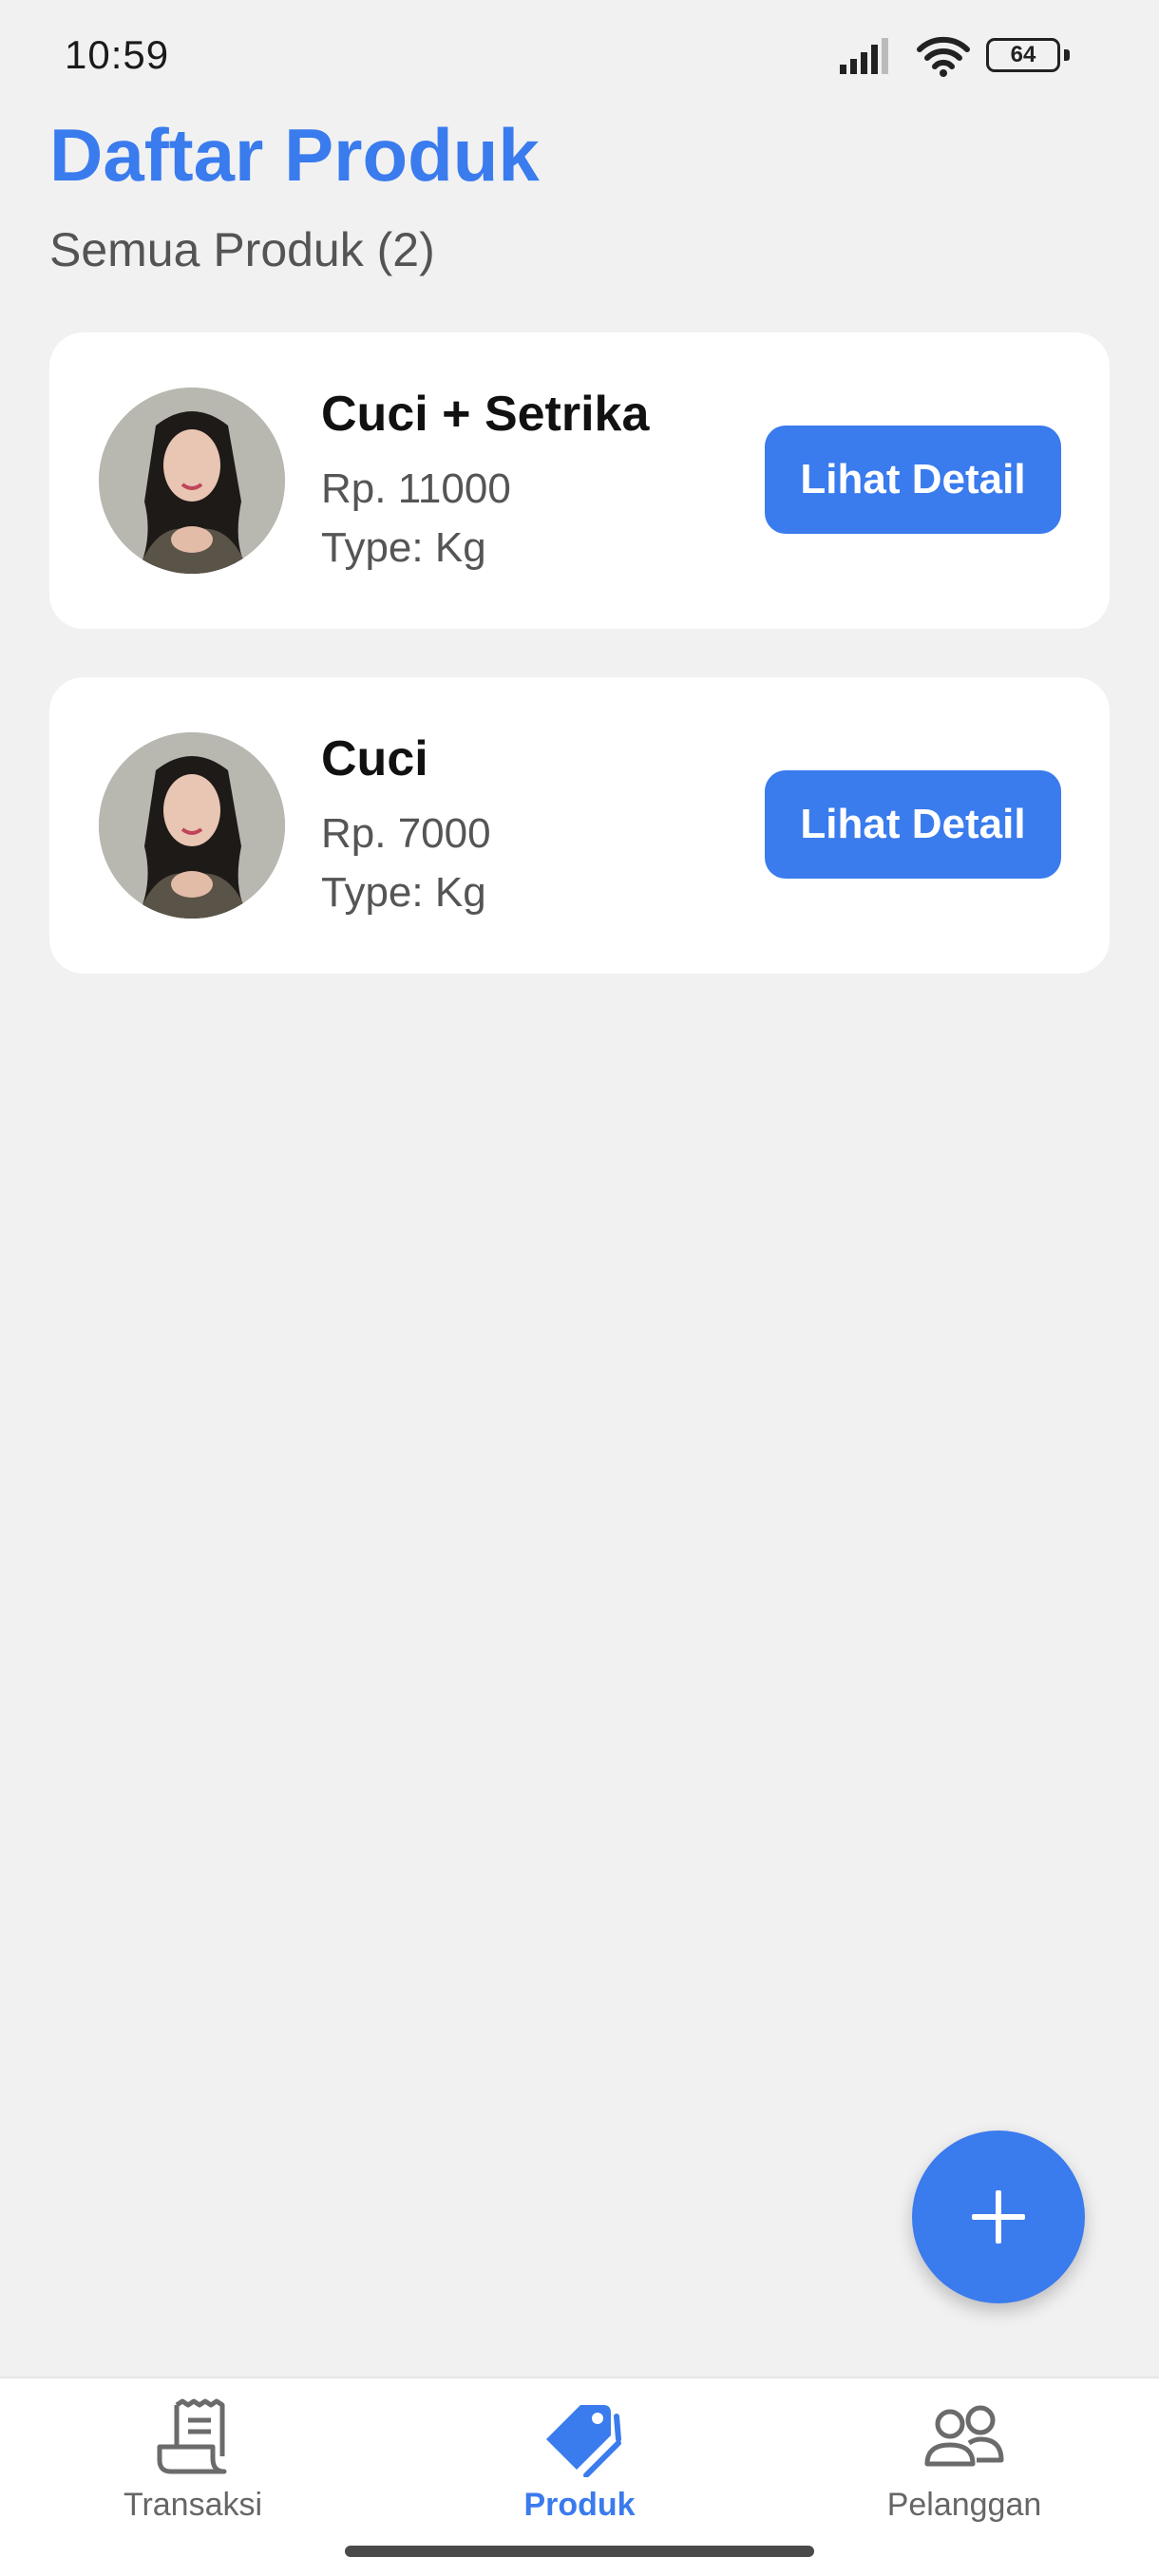 The image size is (1159, 2576). I want to click on wifi-icon, so click(943, 56).